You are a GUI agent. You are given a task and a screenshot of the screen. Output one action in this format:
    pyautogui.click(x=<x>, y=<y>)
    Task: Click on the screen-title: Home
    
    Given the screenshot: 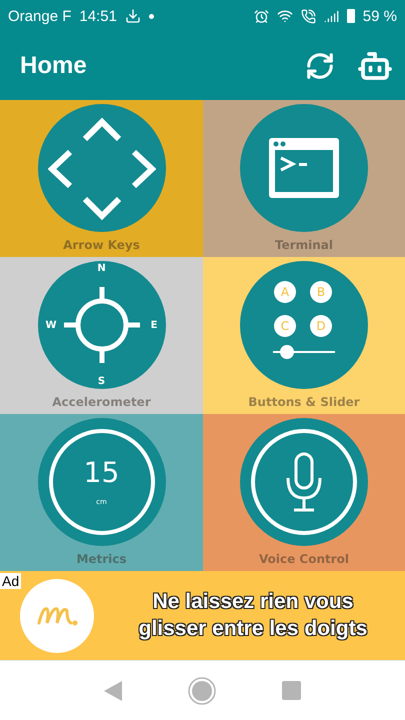 What is the action you would take?
    pyautogui.click(x=54, y=66)
    